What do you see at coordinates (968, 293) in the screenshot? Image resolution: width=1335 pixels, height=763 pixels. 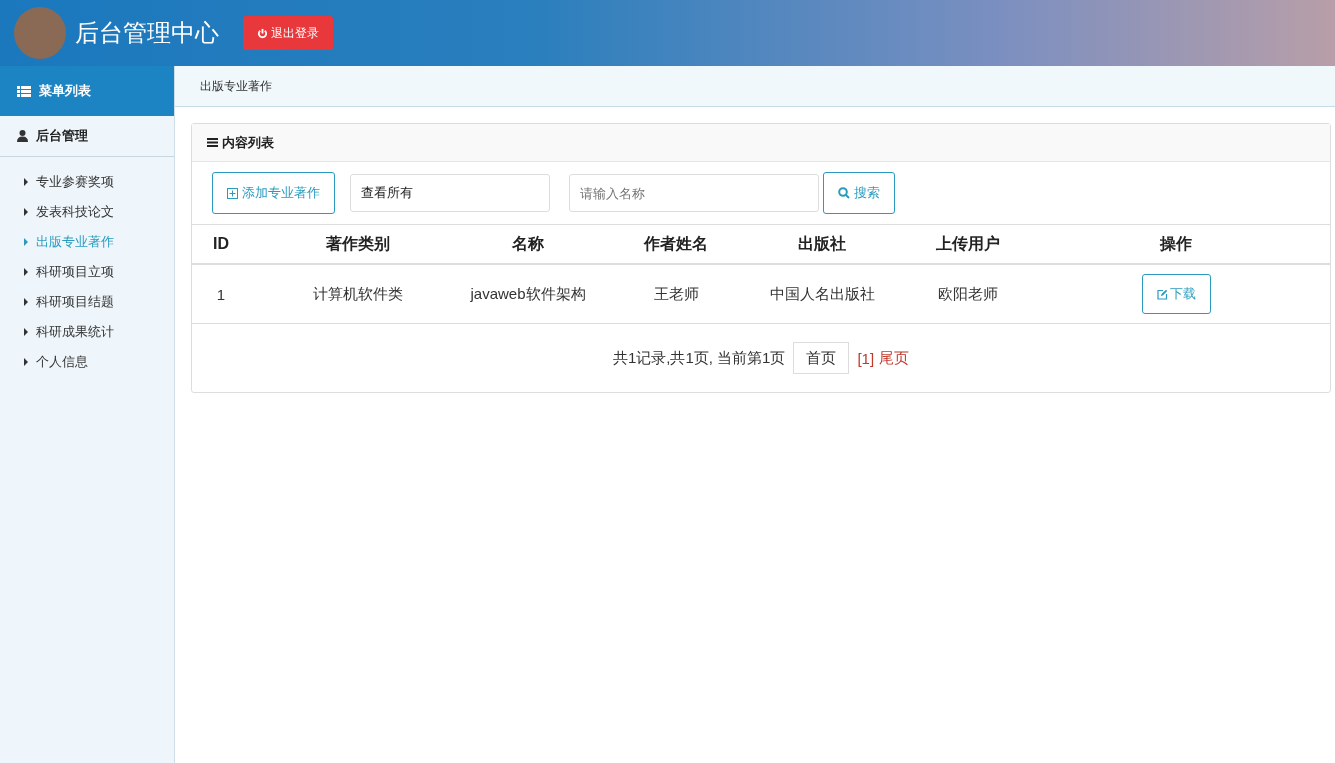 I see `table-cell-text: 欧阳老师` at bounding box center [968, 293].